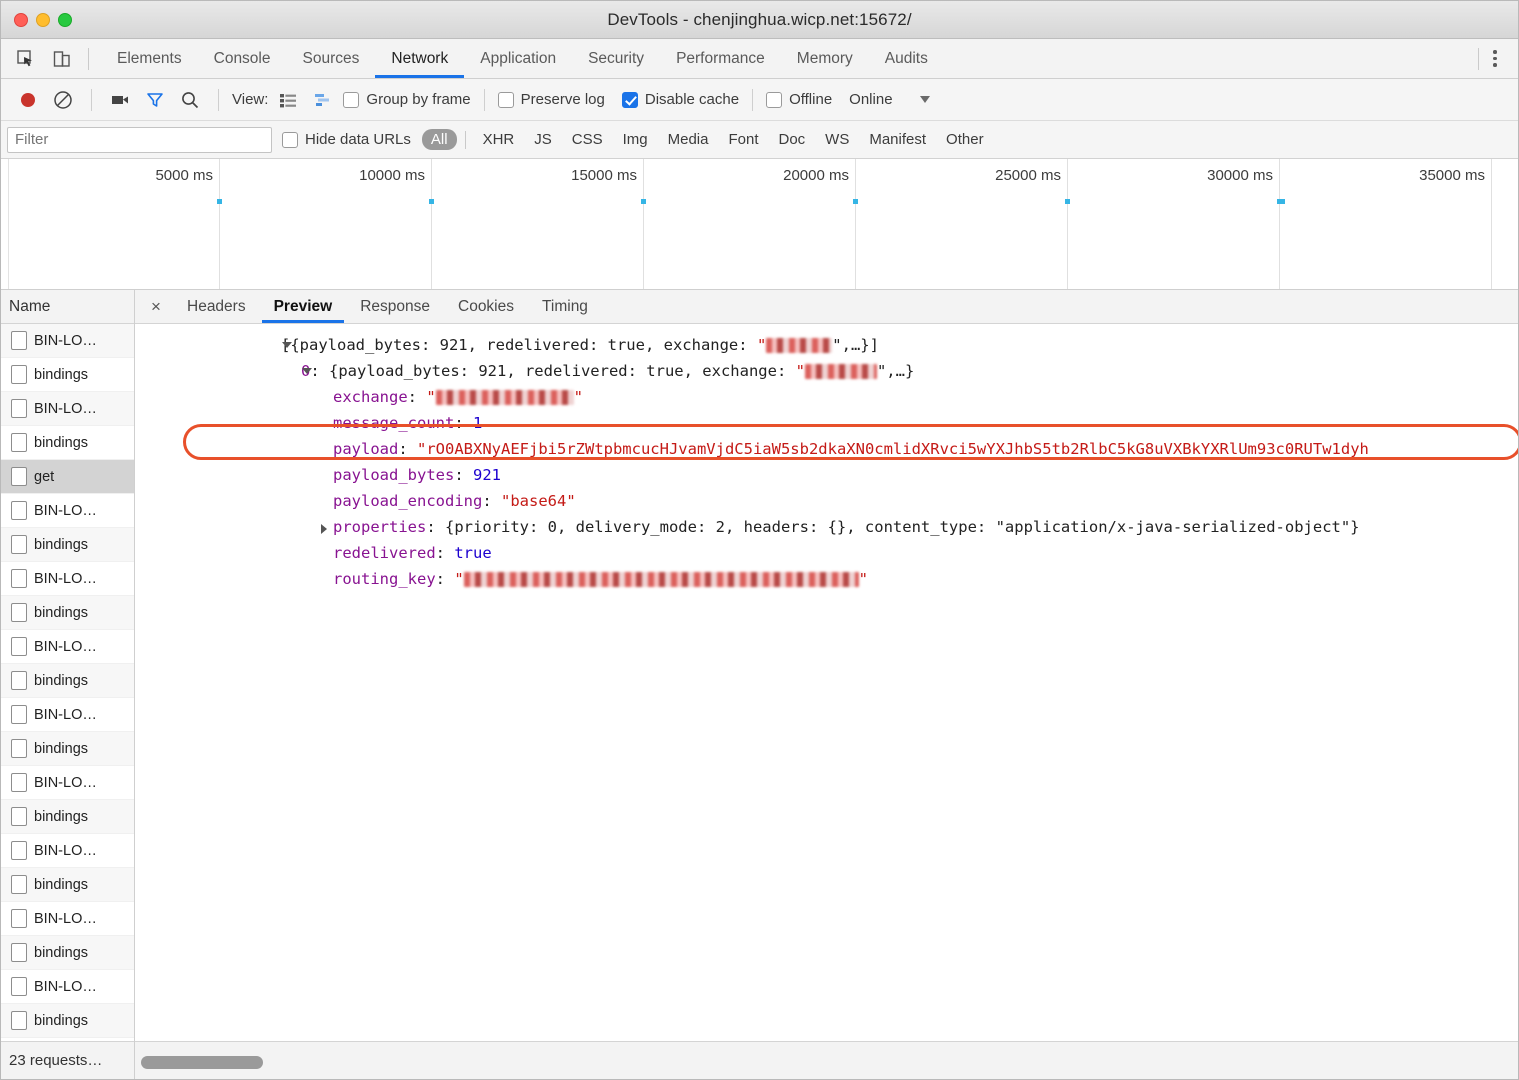  I want to click on type-filter-manifest: Manifest, so click(897, 139).